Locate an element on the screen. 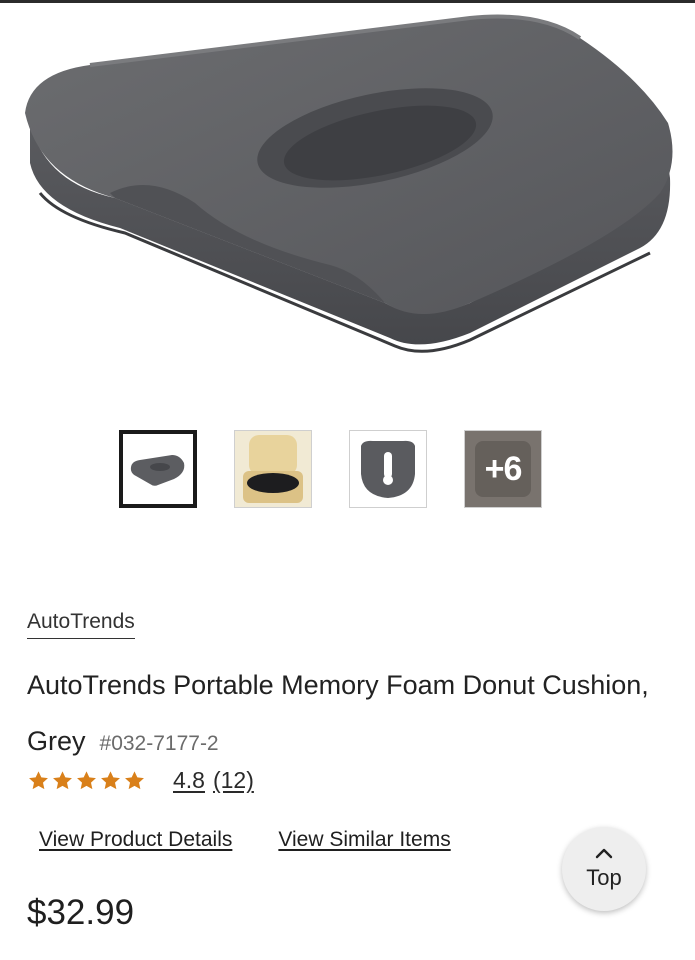 The image size is (695, 960). product-links: View Product Details View Similar Items is located at coordinates (245, 840).